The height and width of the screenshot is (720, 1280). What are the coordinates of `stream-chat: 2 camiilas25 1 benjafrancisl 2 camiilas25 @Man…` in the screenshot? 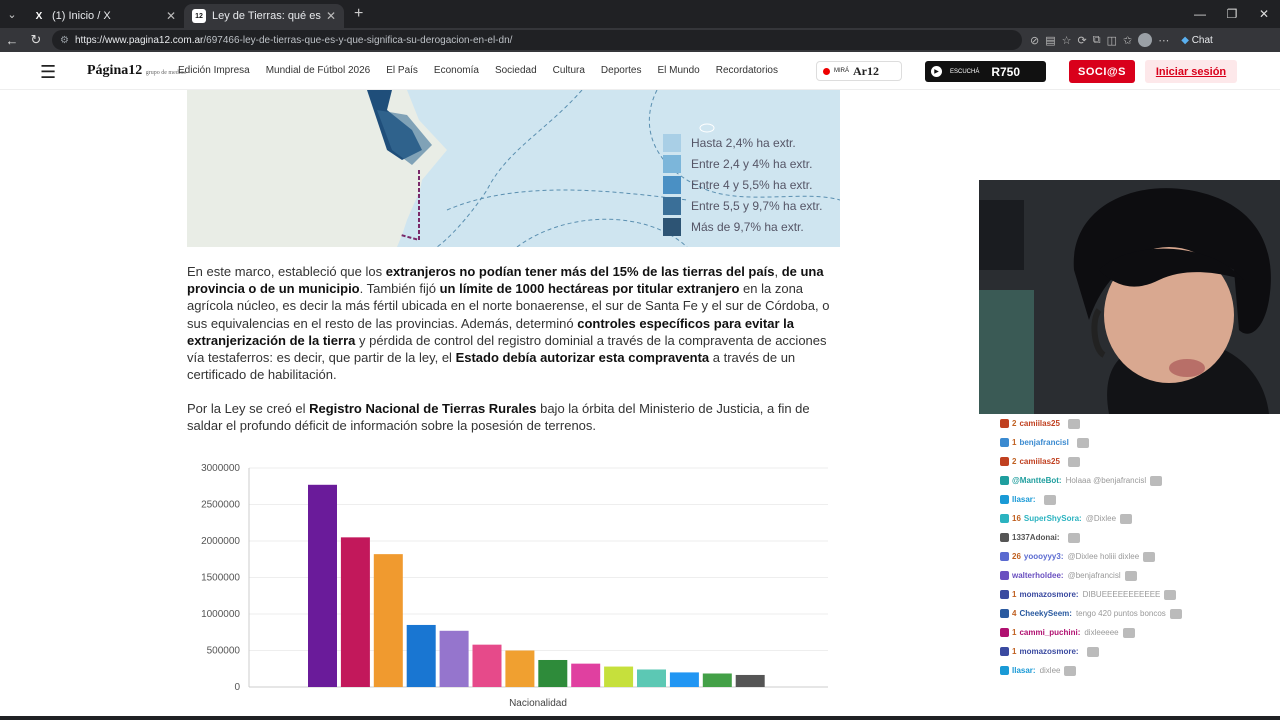 It's located at (1140, 554).